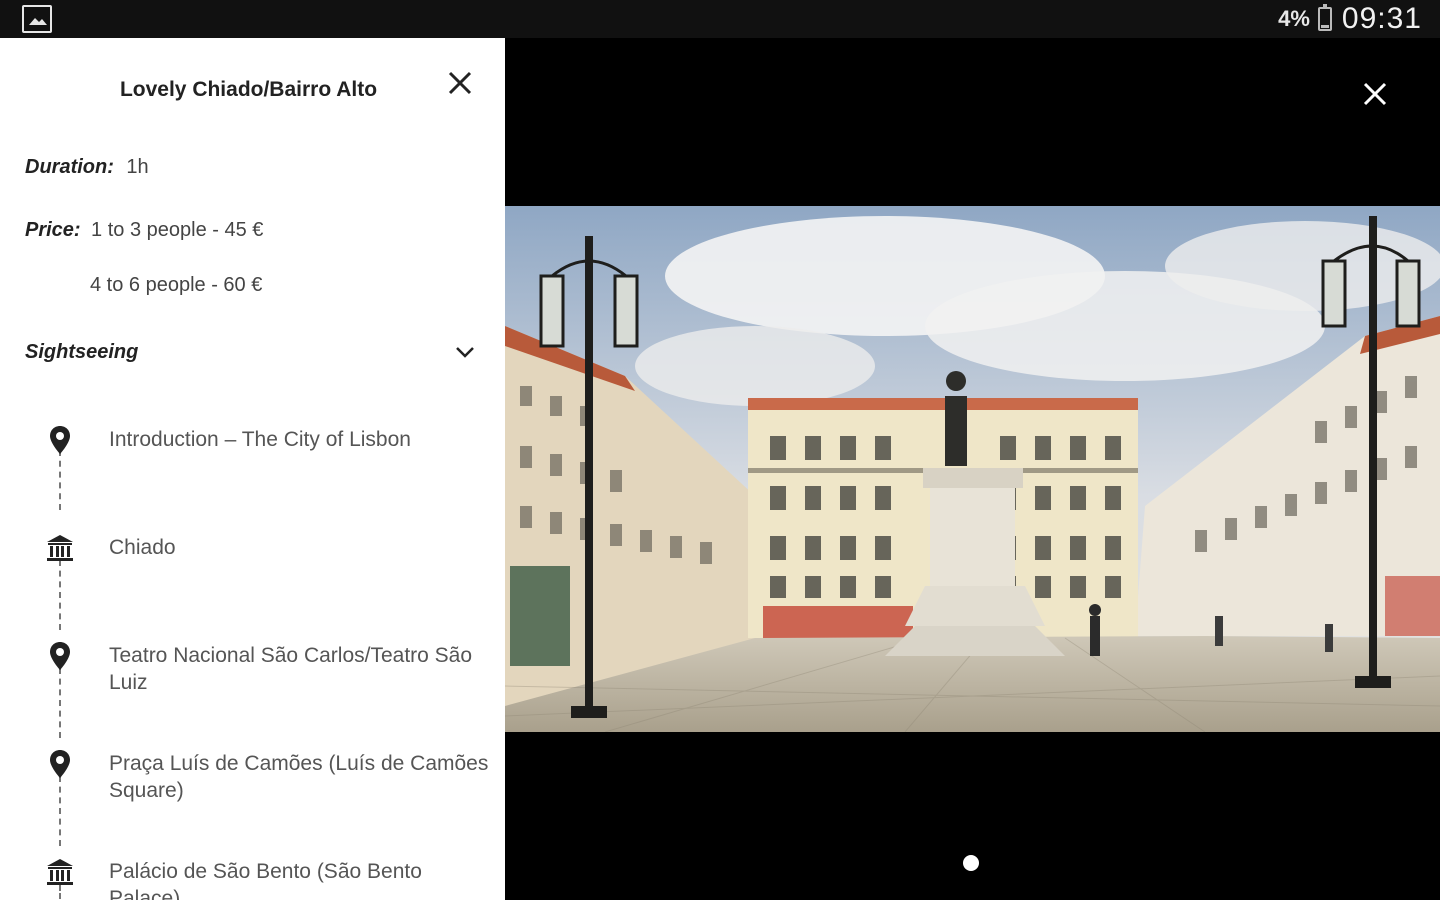  Describe the element at coordinates (53, 230) in the screenshot. I see `price-label: Price:` at that location.